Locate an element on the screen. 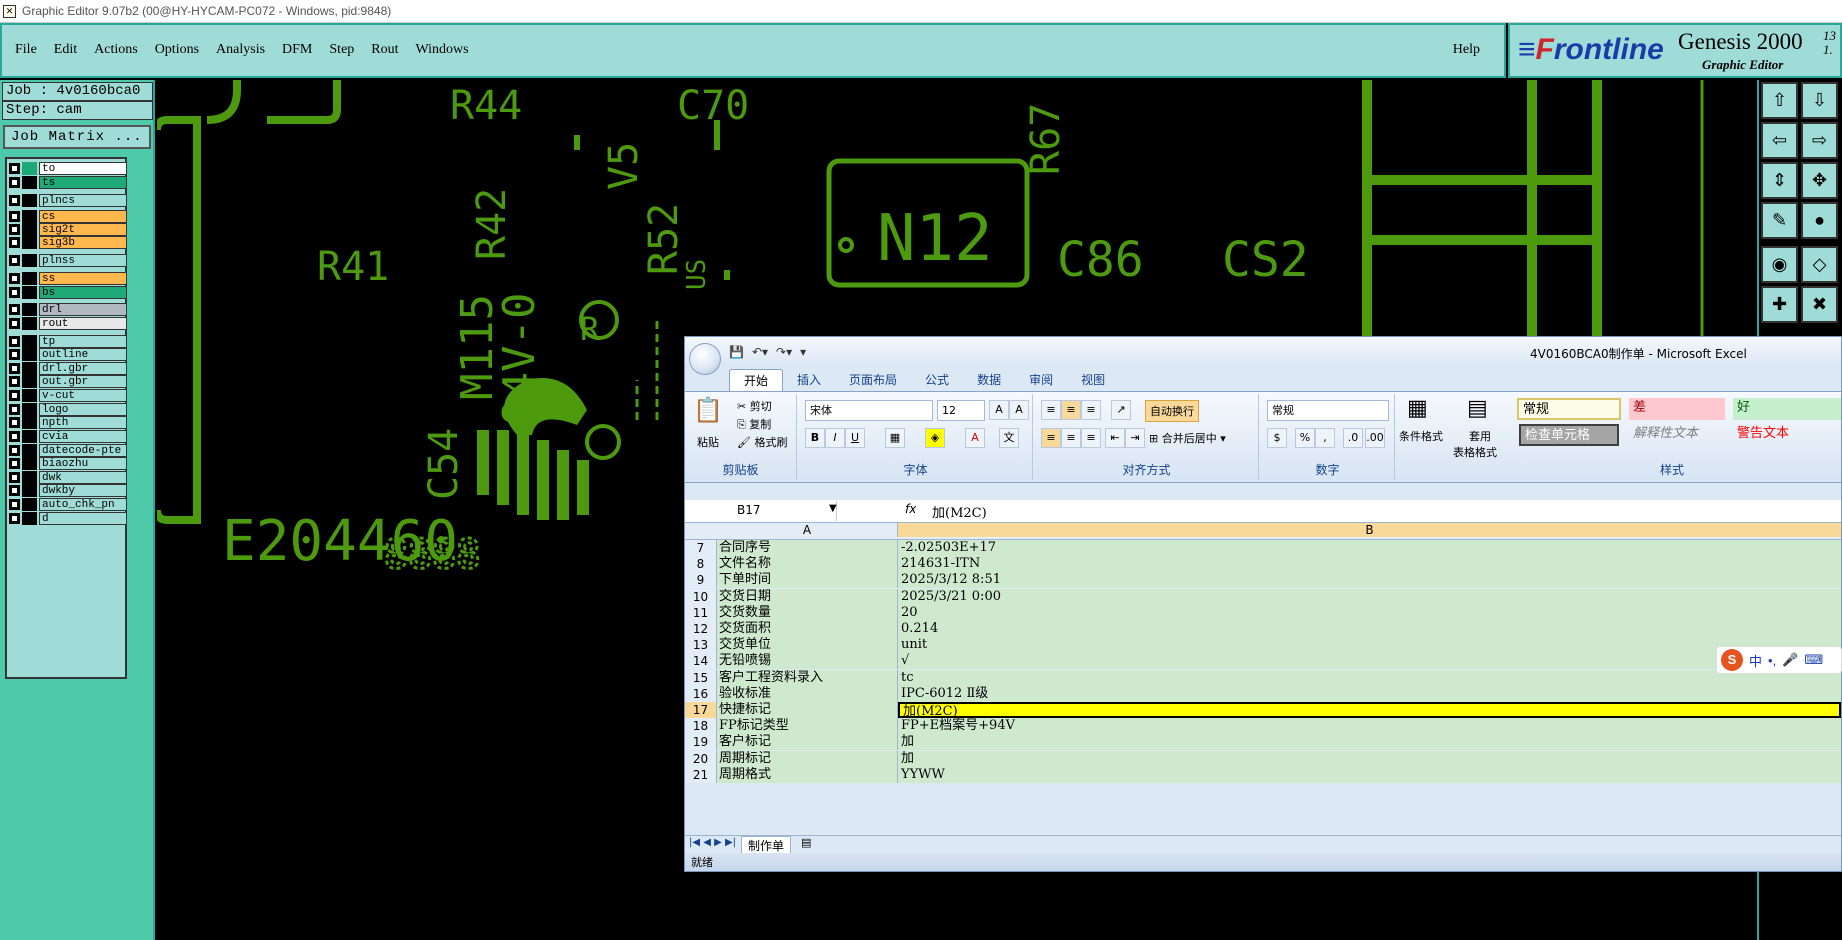 Image resolution: width=1842 pixels, height=940 pixels. layer-row: npth is located at coordinates (68, 422).